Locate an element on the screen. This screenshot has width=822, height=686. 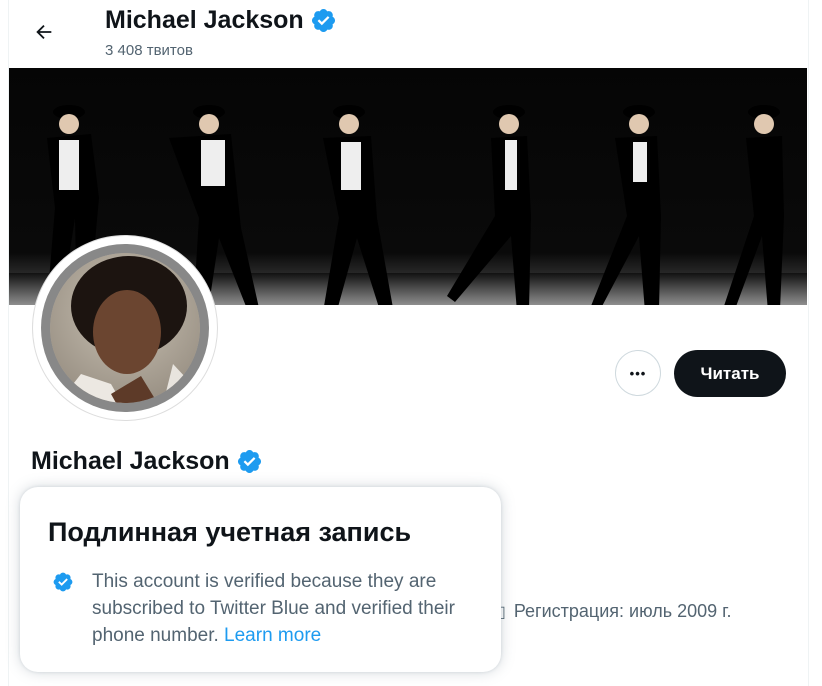
popup-title: Подлинная учетная запись is located at coordinates (230, 532).